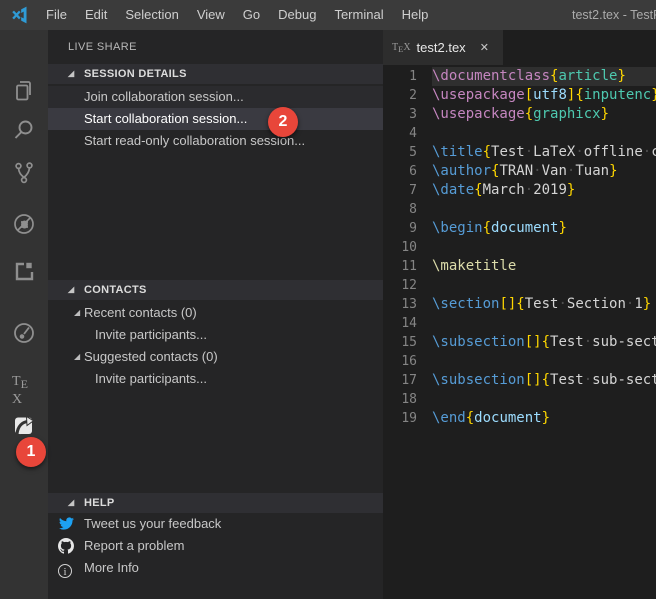 This screenshot has width=656, height=599. Describe the element at coordinates (544, 95) in the screenshot. I see `code-text: \usepackage[utf8]{inputenc}` at that location.